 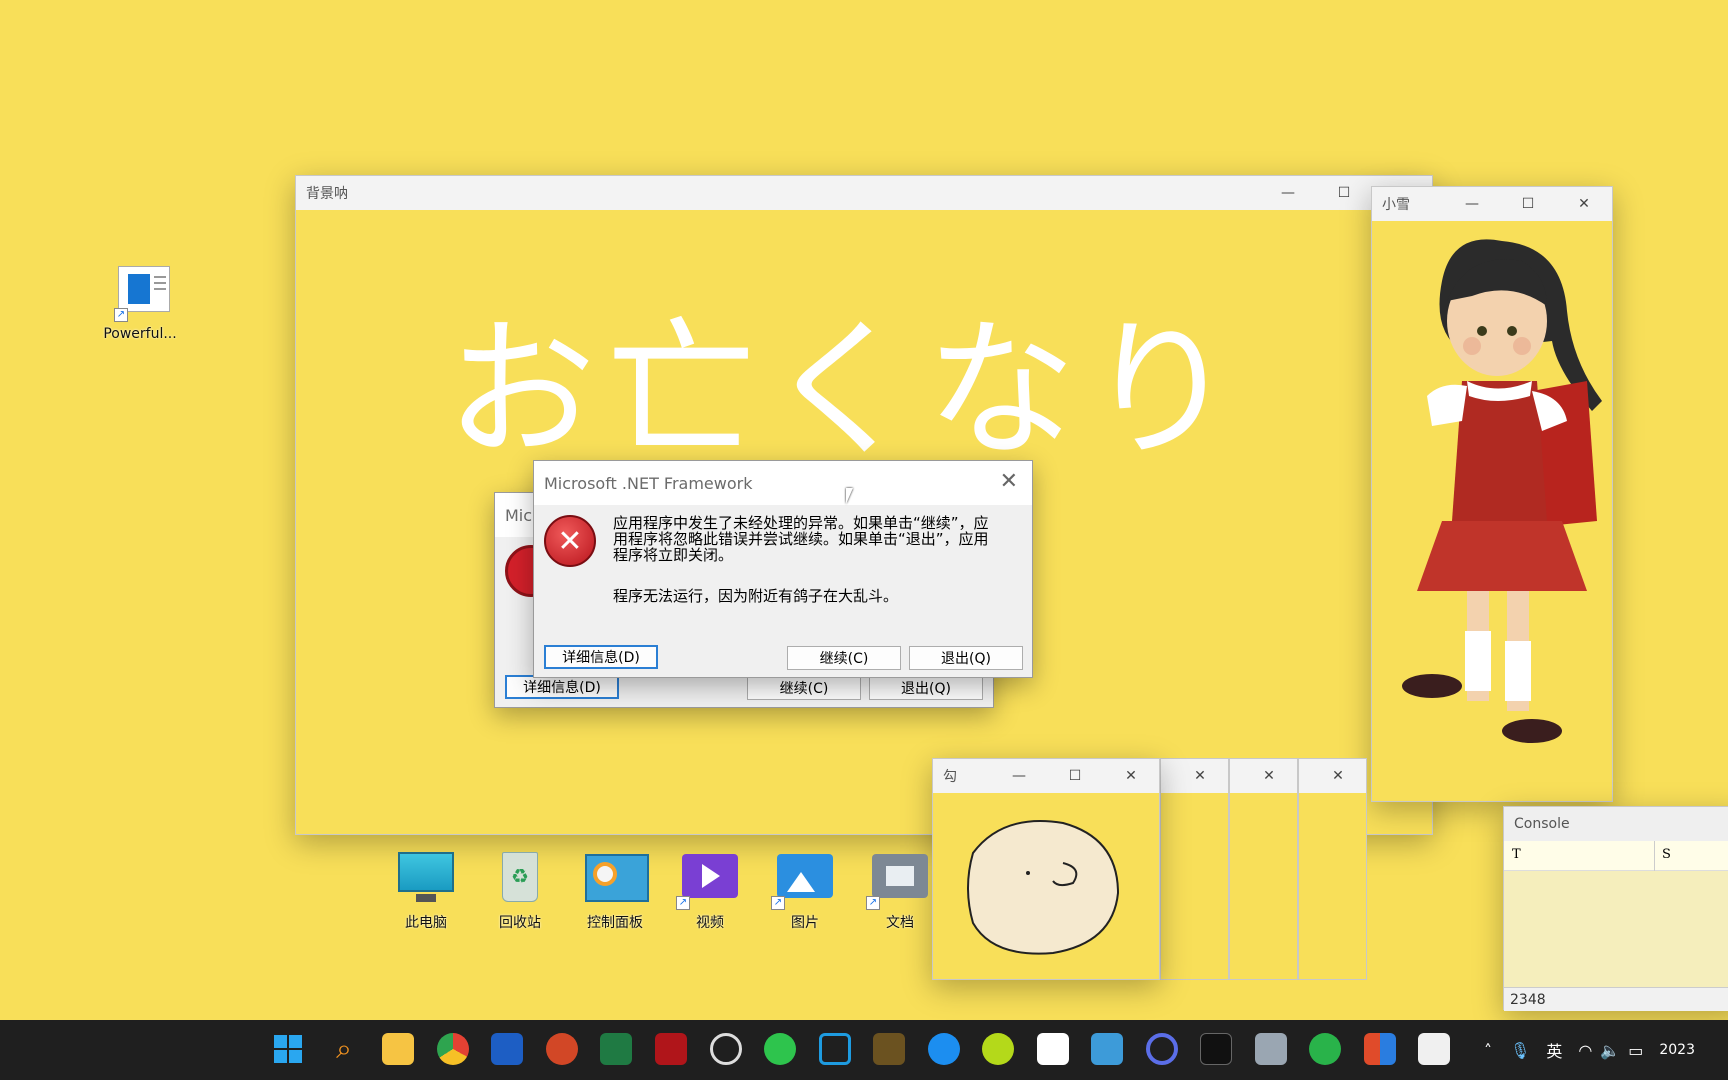 I want to click on hamster-window-3: ✕, so click(x=1263, y=869).